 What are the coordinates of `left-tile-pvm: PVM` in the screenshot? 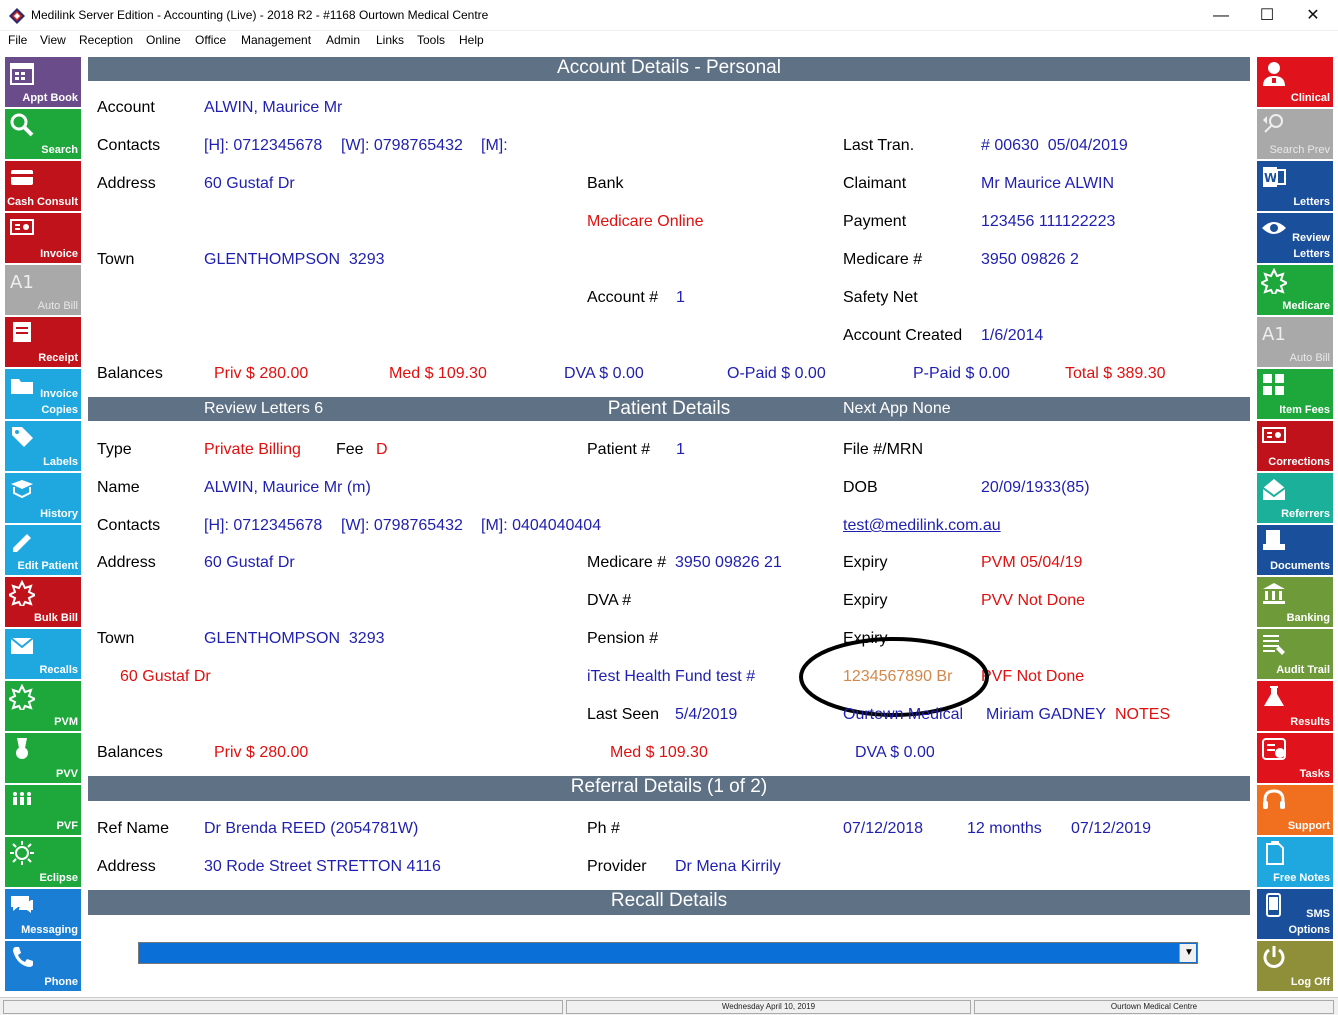 It's located at (43, 706).